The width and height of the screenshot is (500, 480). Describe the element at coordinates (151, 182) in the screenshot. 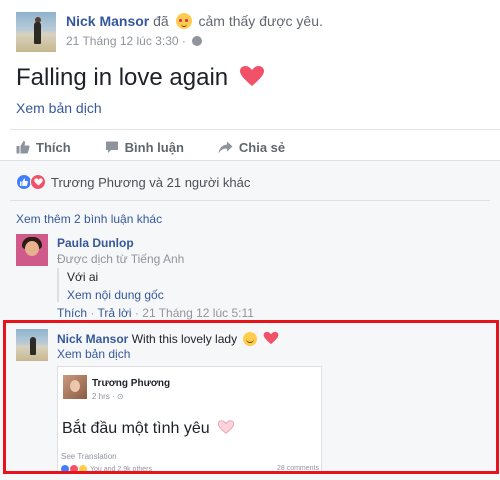

I see `reactions-text: Trương Phương và 21 người khác` at that location.